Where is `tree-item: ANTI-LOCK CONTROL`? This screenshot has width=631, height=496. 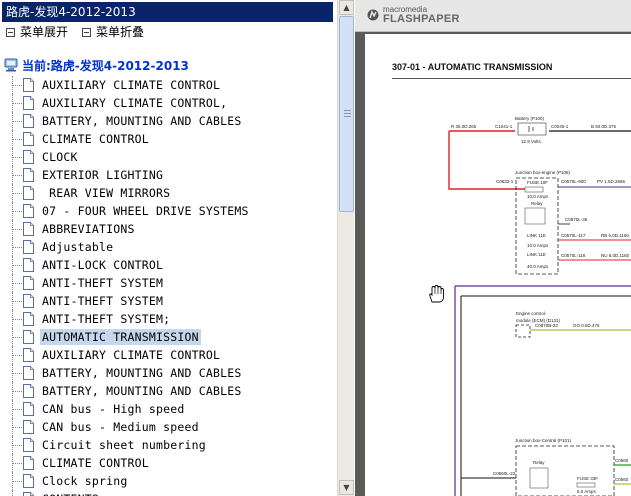 tree-item: ANTI-LOCK CONTROL is located at coordinates (168, 265).